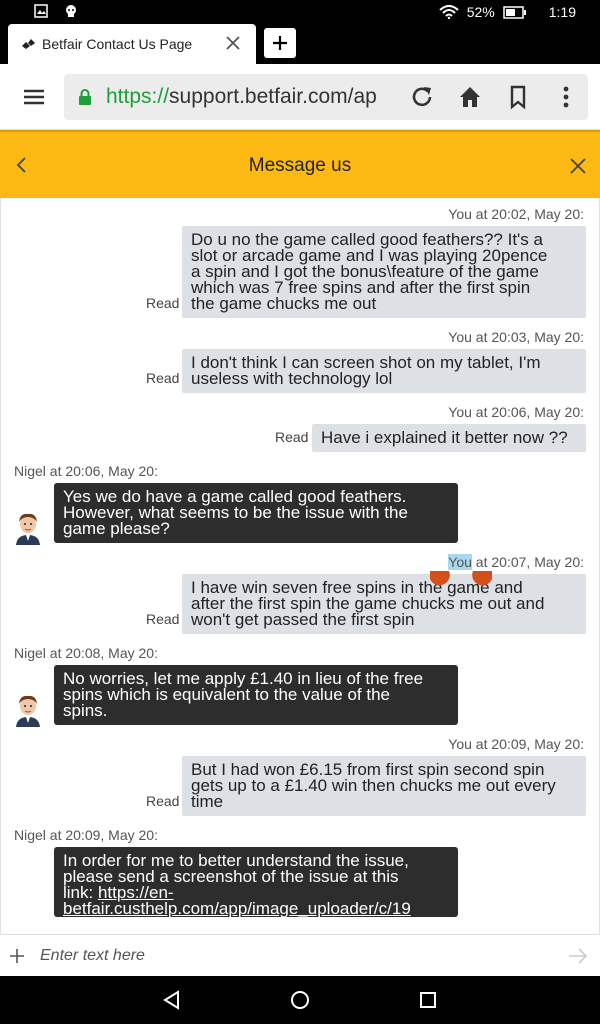 This screenshot has width=600, height=1024. What do you see at coordinates (85, 710) in the screenshot?
I see `message-line: spins.` at bounding box center [85, 710].